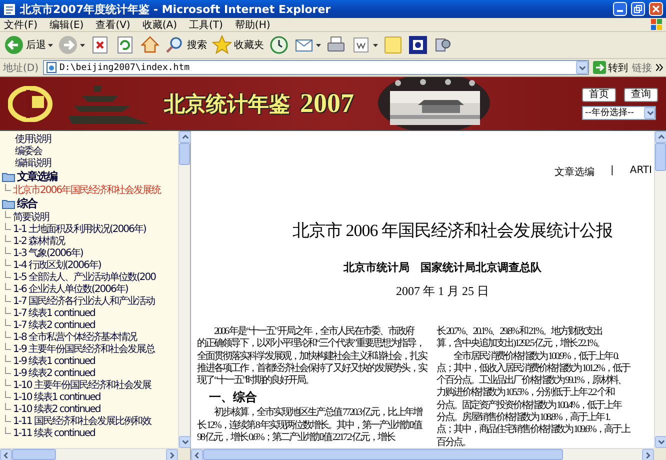 This screenshot has width=666, height=460. Describe the element at coordinates (75, 337) in the screenshot. I see `tree-item: 1-8 全市私营个体经济基本情况` at that location.